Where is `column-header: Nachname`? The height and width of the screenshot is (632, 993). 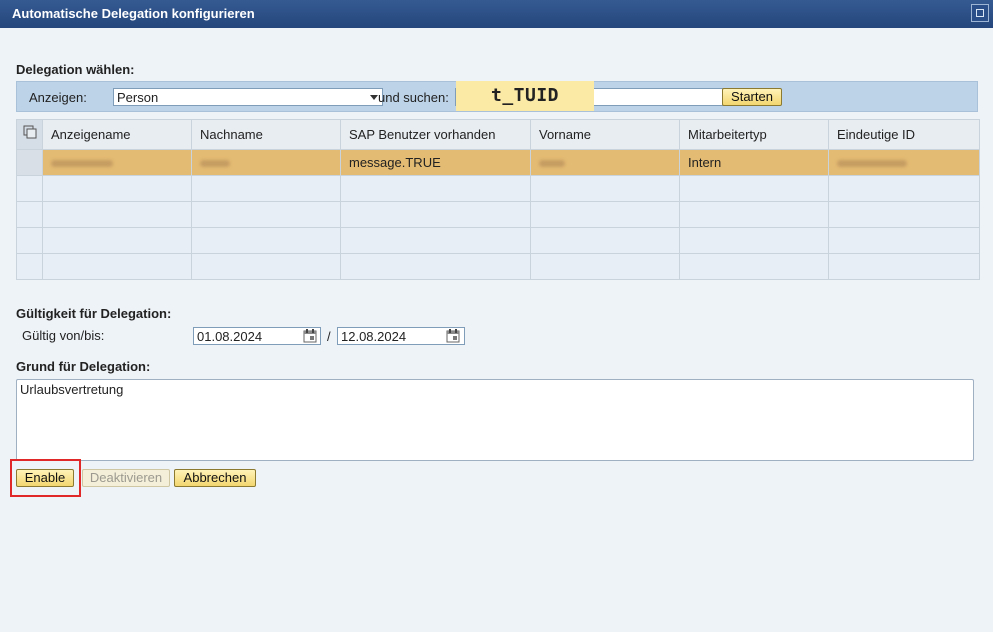
column-header: Nachname is located at coordinates (266, 134).